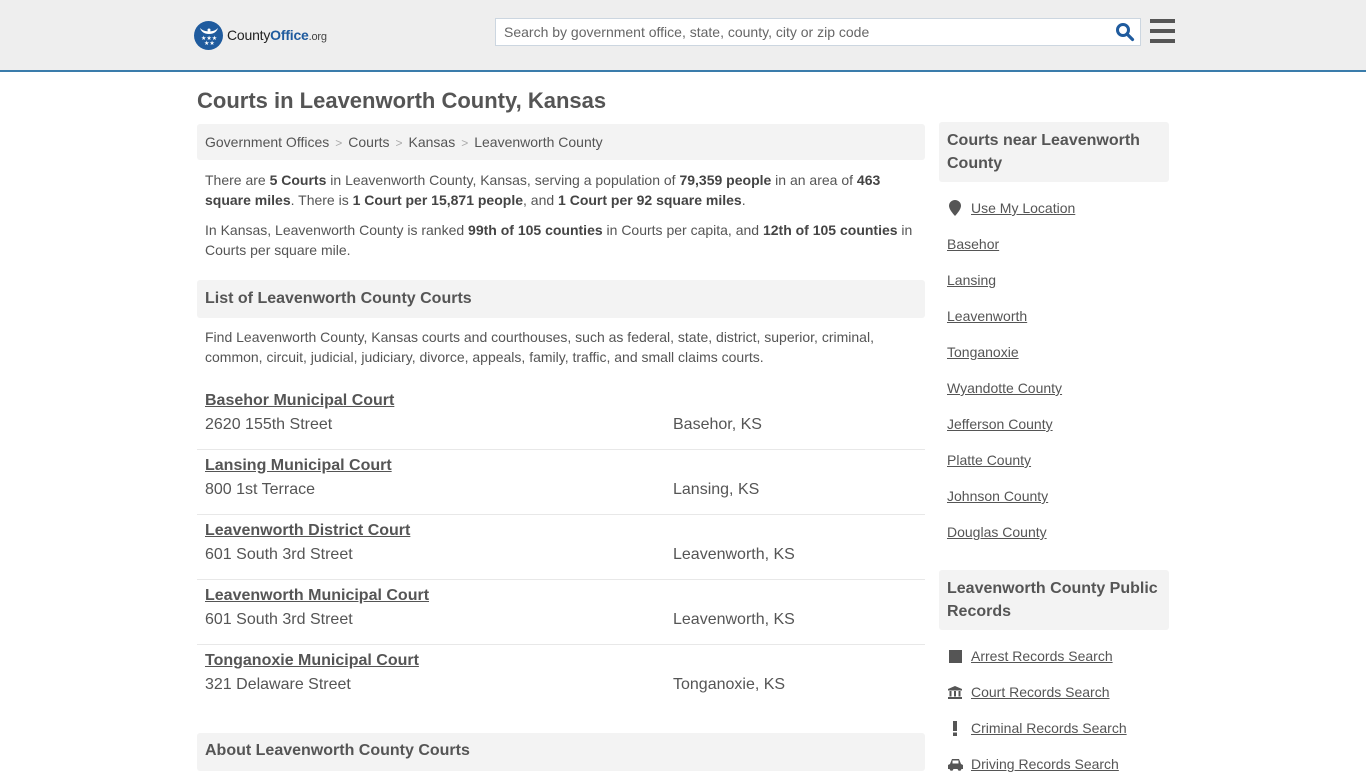 The width and height of the screenshot is (1366, 782). Describe the element at coordinates (312, 661) in the screenshot. I see `court-name-link: Tonganoxie Municipal Court` at that location.